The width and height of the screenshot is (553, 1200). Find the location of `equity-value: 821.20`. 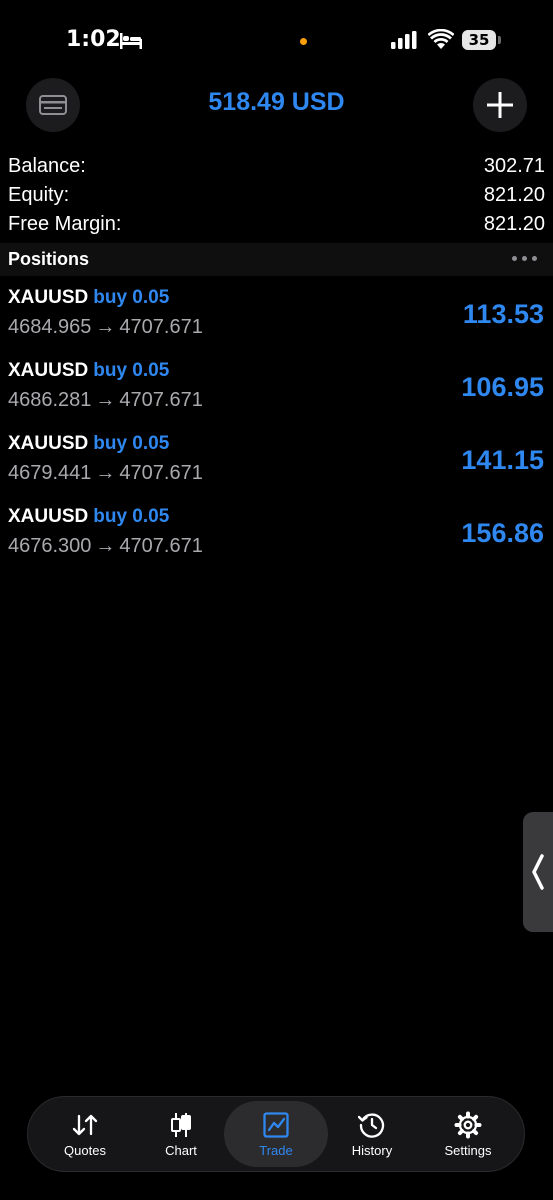

equity-value: 821.20 is located at coordinates (514, 194).